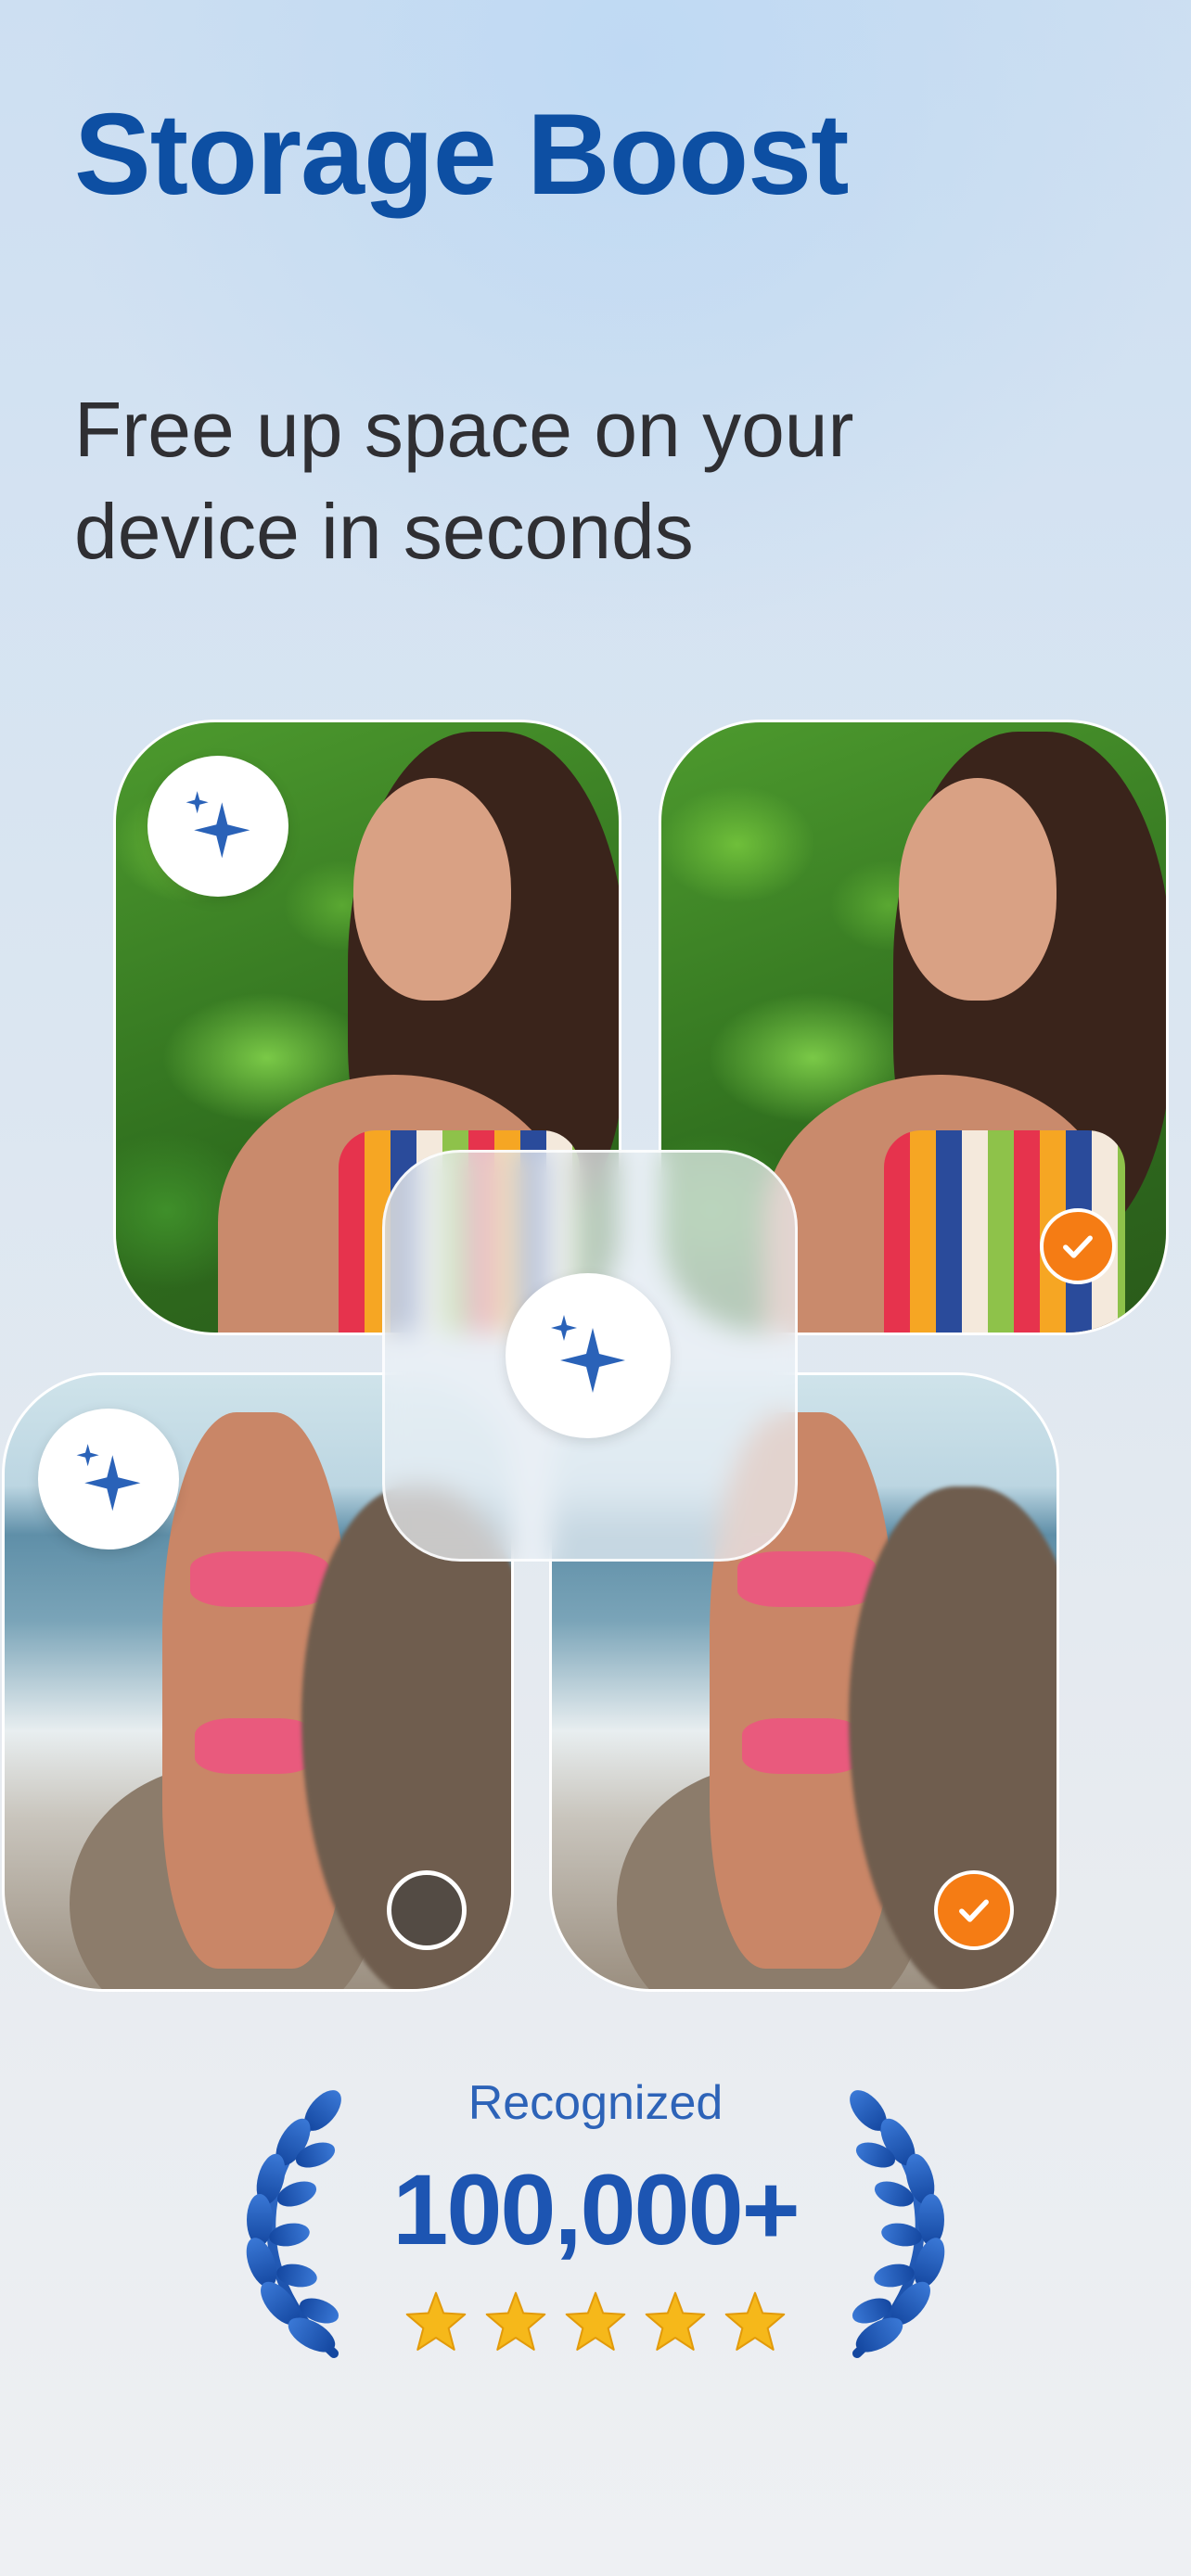  I want to click on center-frosted-panel, so click(590, 1356).